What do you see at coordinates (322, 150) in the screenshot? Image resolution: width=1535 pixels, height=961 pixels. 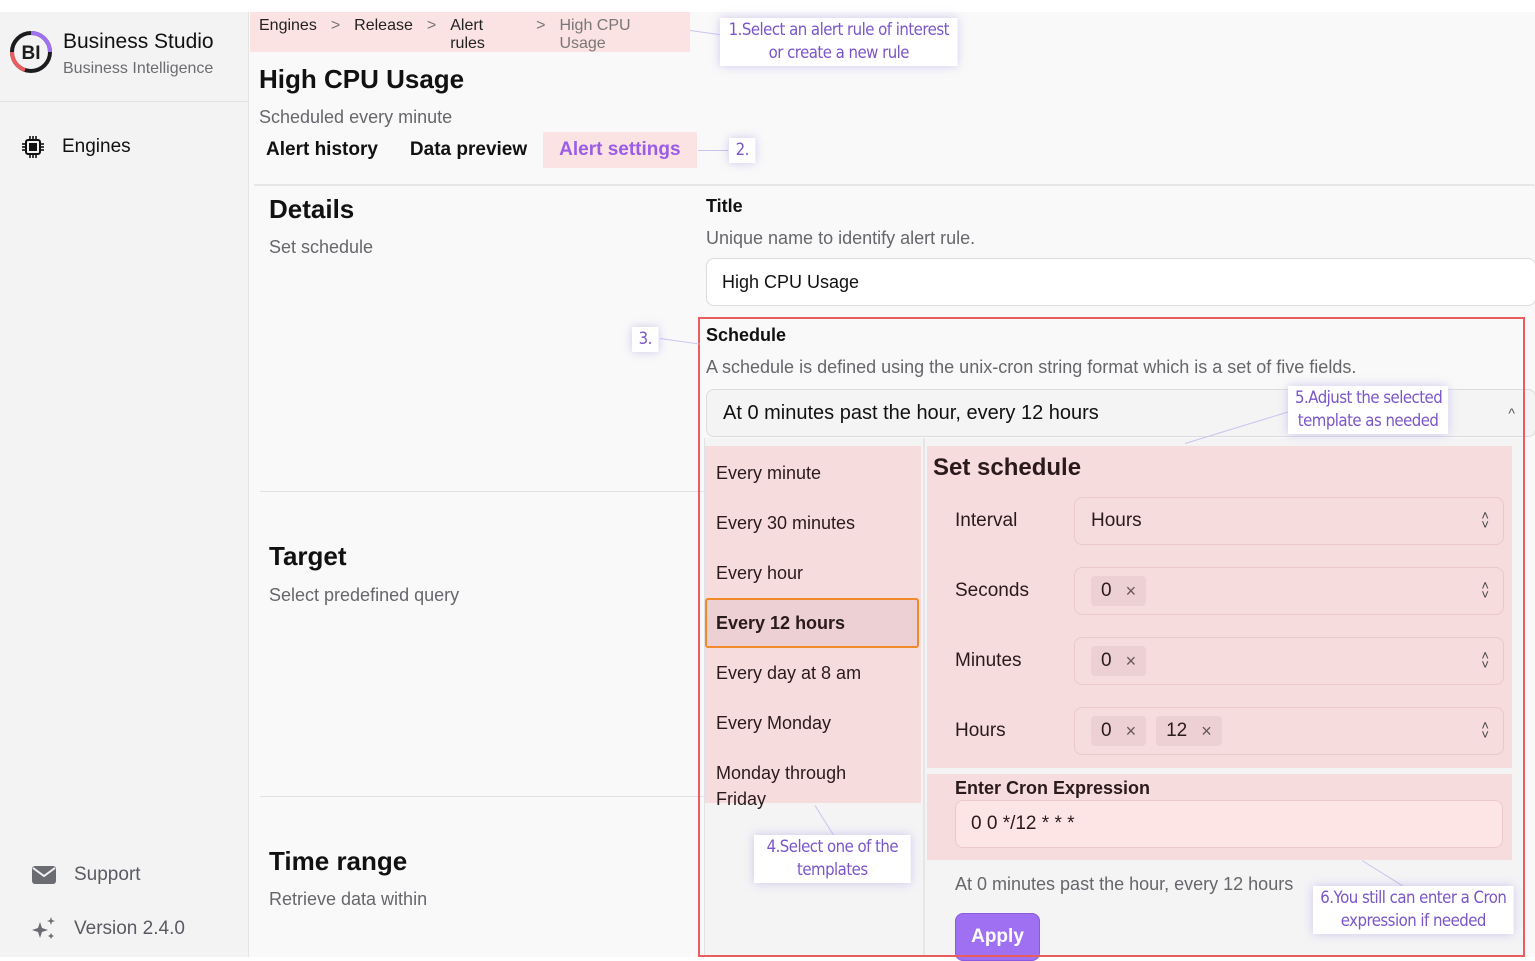 I see `tab-alert-history: Alert history` at bounding box center [322, 150].